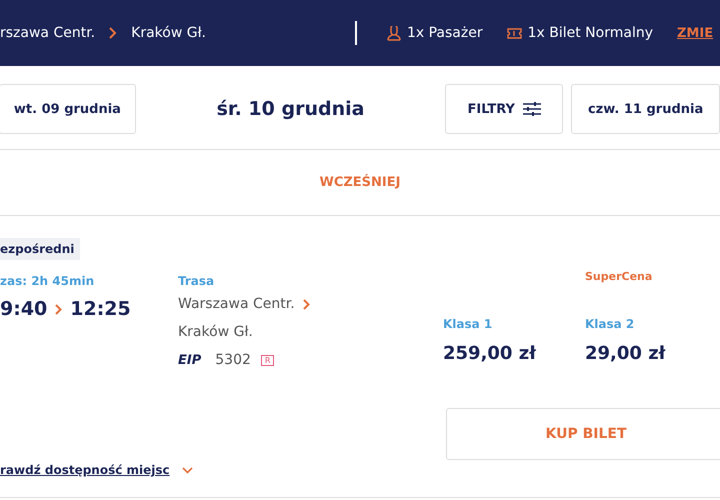 The width and height of the screenshot is (720, 500). I want to click on chevron-down-icon, so click(187, 470).